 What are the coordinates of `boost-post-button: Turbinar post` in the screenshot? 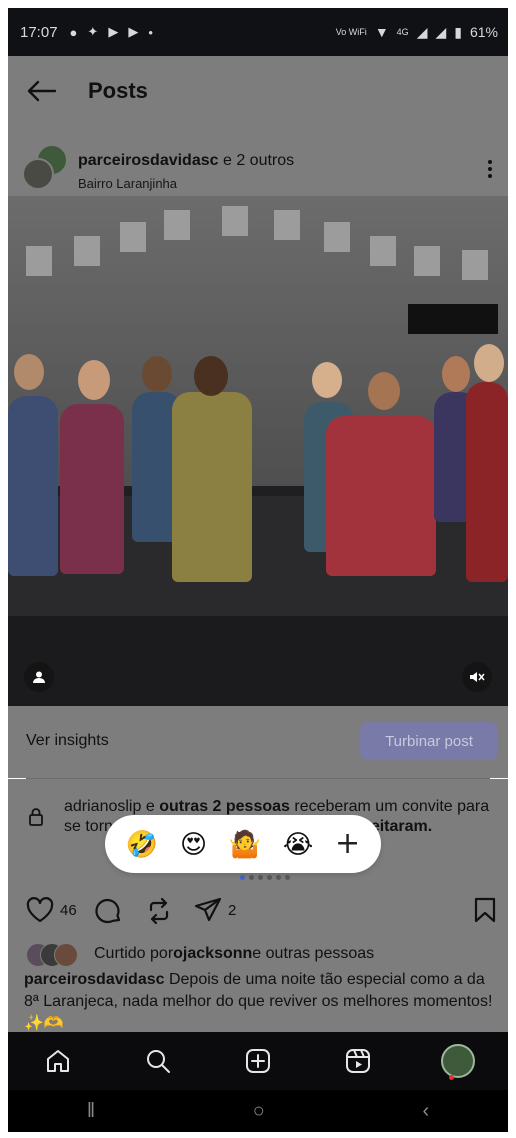 It's located at (429, 741).